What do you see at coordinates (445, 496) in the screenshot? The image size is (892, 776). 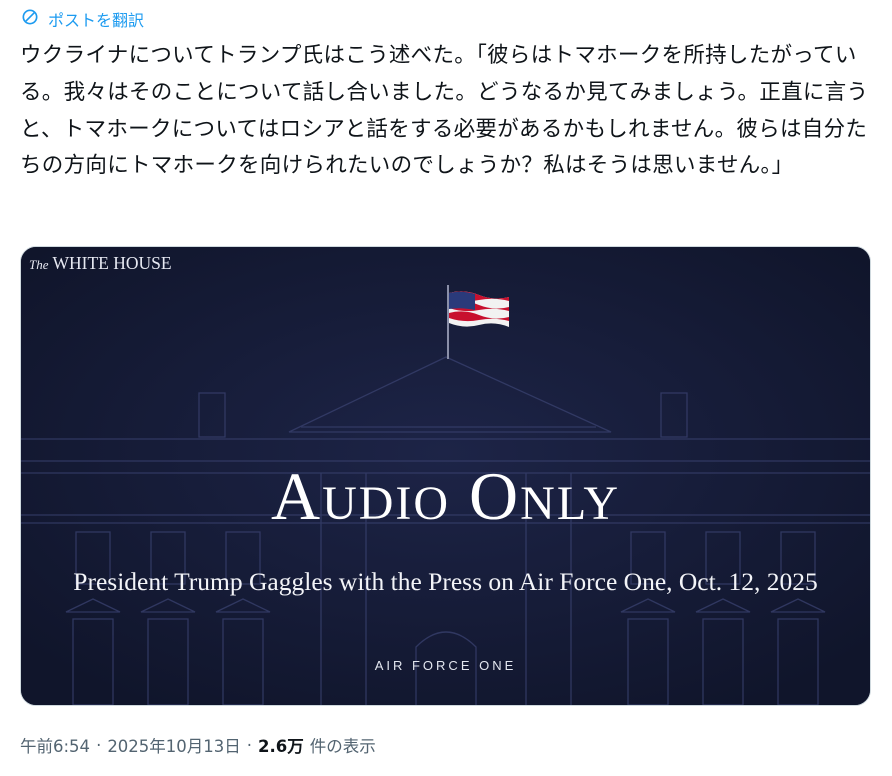 I see `card-headline: Audio Only` at bounding box center [445, 496].